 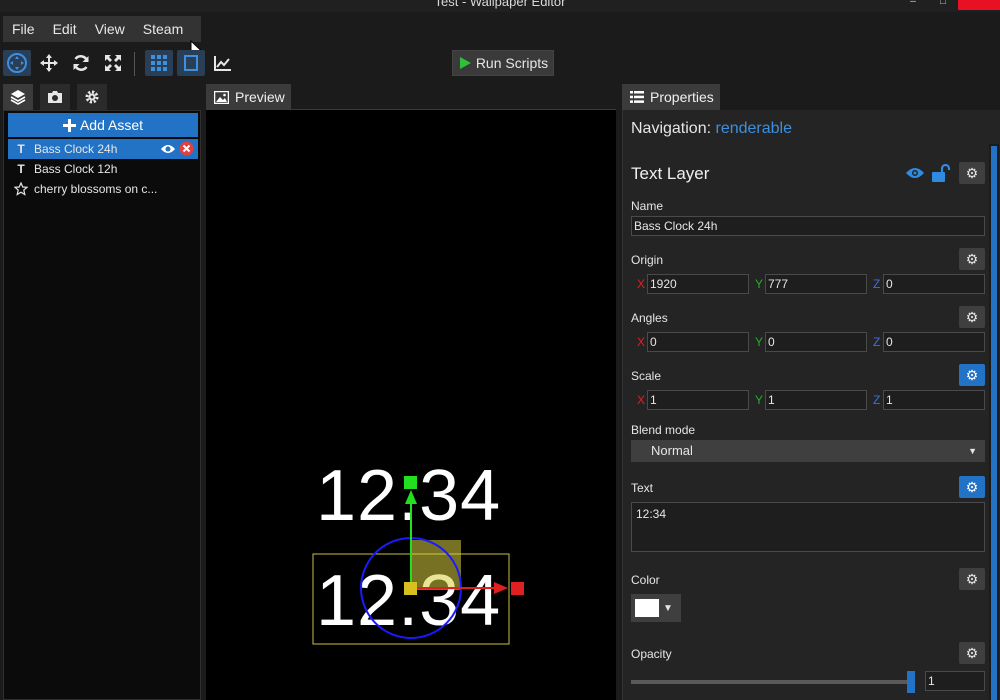 I want to click on scale-y-input: 1, so click(x=816, y=400).